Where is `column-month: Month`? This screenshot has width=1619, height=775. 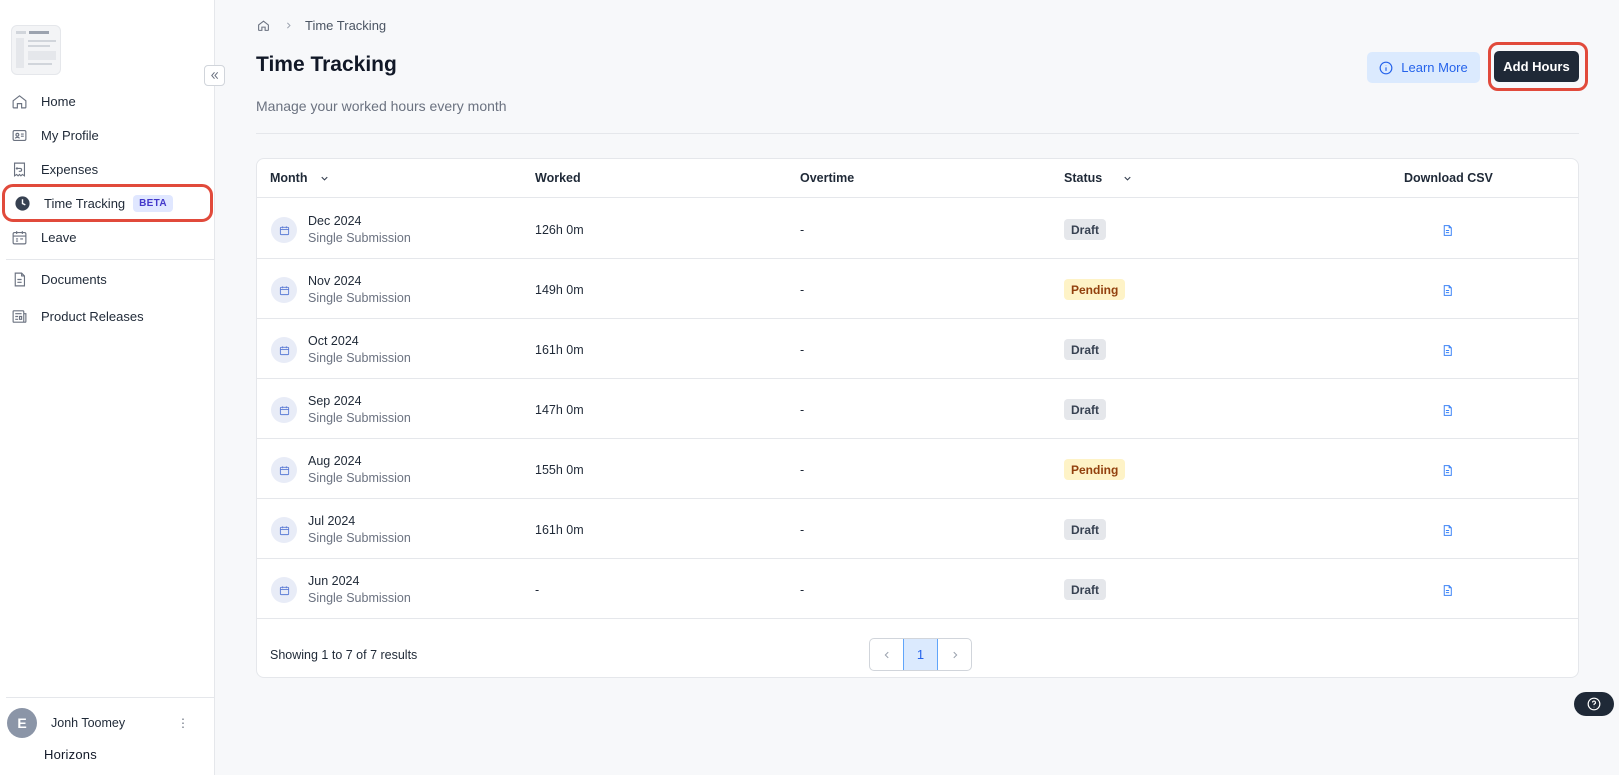 column-month: Month is located at coordinates (300, 178).